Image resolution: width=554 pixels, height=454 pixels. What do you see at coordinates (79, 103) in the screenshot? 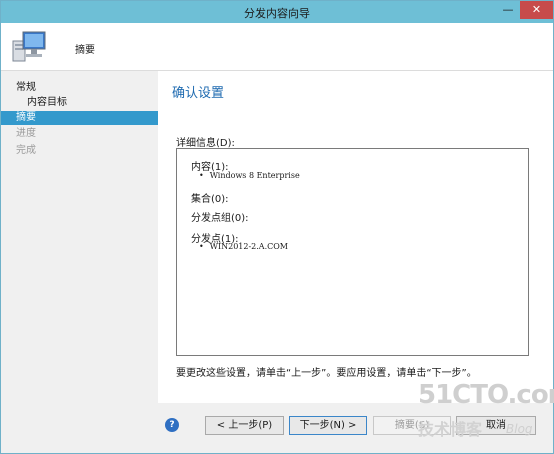
I see `nav-item-content-destination: 内容目标` at bounding box center [79, 103].